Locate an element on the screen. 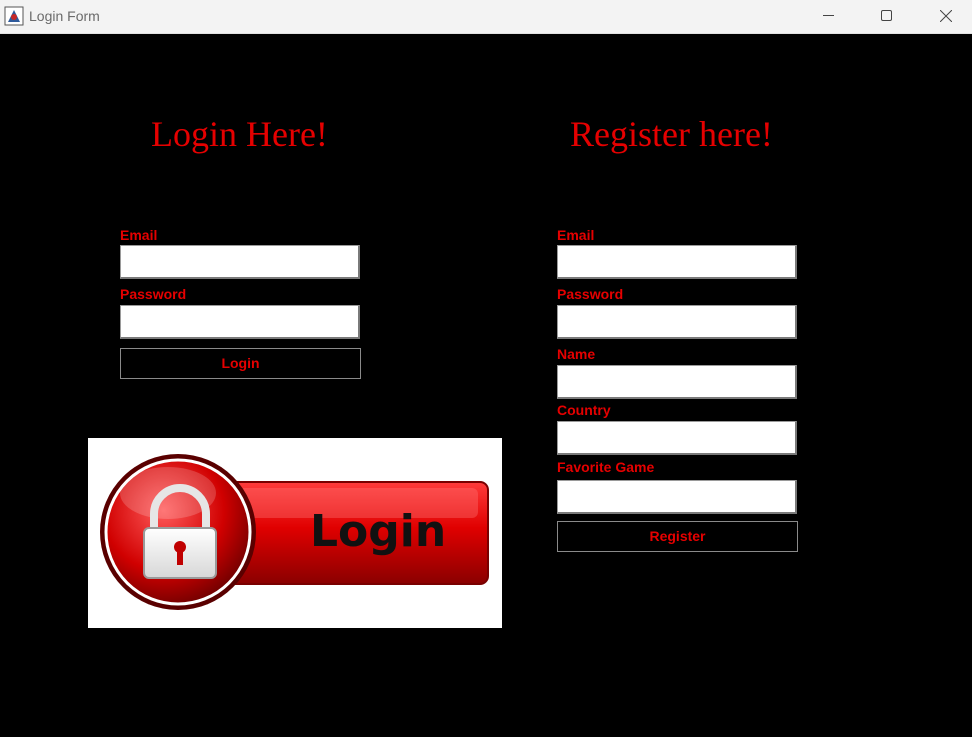 Image resolution: width=972 pixels, height=737 pixels. banner-login-text: Login is located at coordinates (378, 531).